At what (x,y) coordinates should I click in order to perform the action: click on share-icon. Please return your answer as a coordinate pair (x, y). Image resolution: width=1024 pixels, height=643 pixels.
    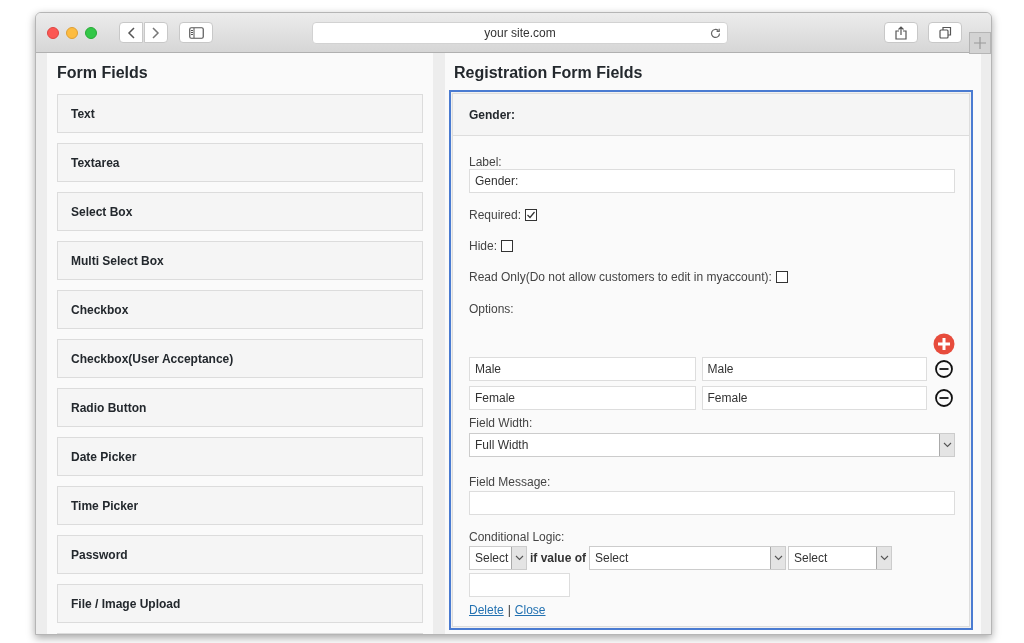
    Looking at the image, I should click on (901, 32).